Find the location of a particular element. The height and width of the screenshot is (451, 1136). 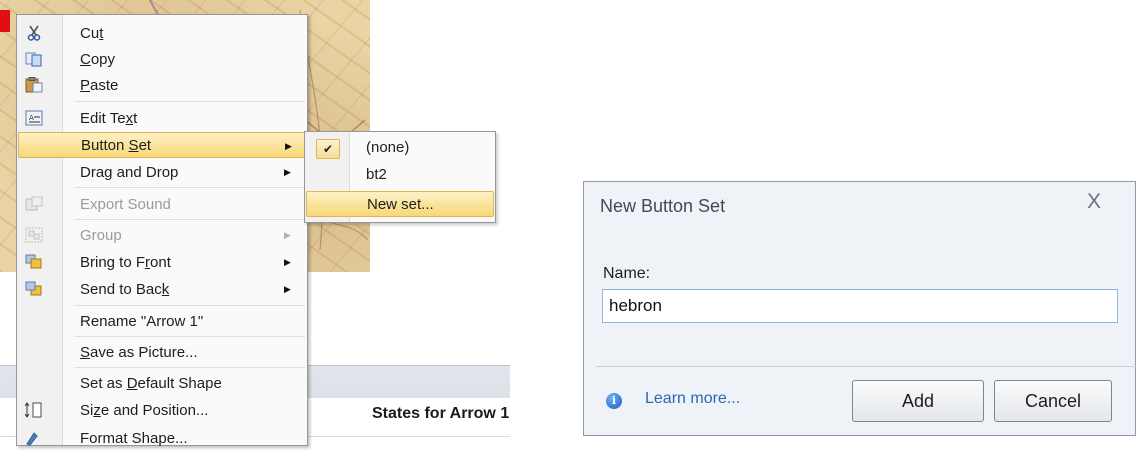

info-icon: i is located at coordinates (614, 401).